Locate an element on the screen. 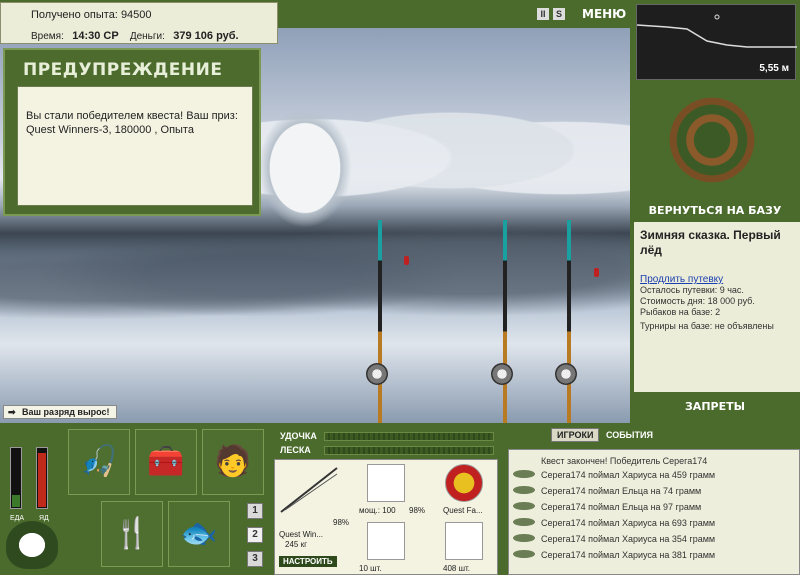 This screenshot has width=800, height=575. rod-percent: 98% is located at coordinates (341, 522).